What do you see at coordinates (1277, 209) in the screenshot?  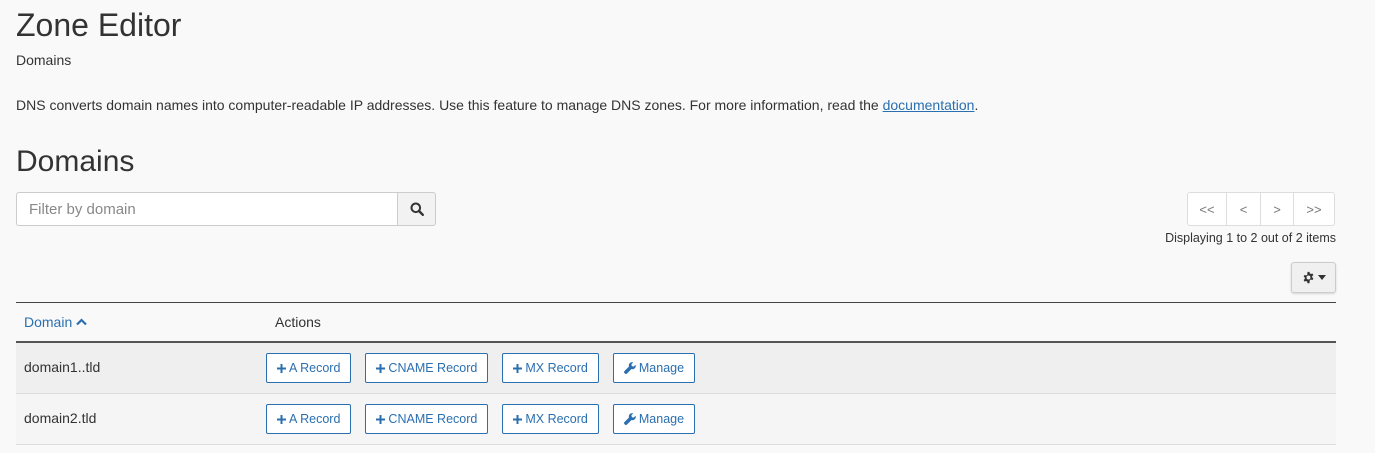 I see `next-page-button: >` at bounding box center [1277, 209].